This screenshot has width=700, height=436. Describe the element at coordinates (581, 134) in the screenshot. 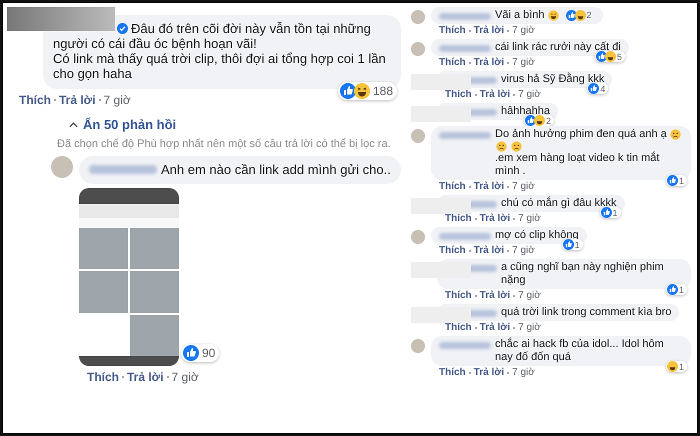

I see `comment-text: Do ảnh hưởng phim đen quá anh ạ` at that location.